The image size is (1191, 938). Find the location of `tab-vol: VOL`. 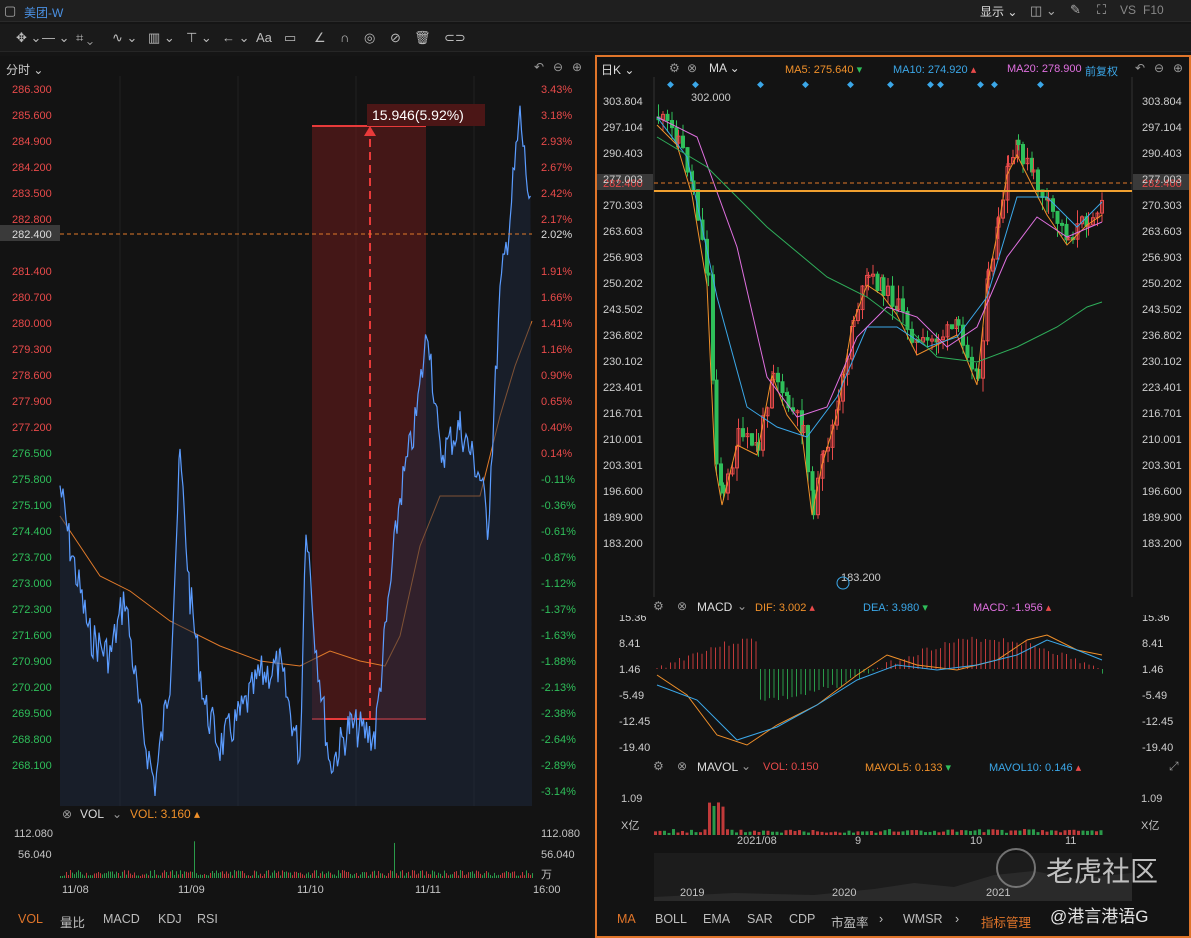

tab-vol: VOL is located at coordinates (30, 919).